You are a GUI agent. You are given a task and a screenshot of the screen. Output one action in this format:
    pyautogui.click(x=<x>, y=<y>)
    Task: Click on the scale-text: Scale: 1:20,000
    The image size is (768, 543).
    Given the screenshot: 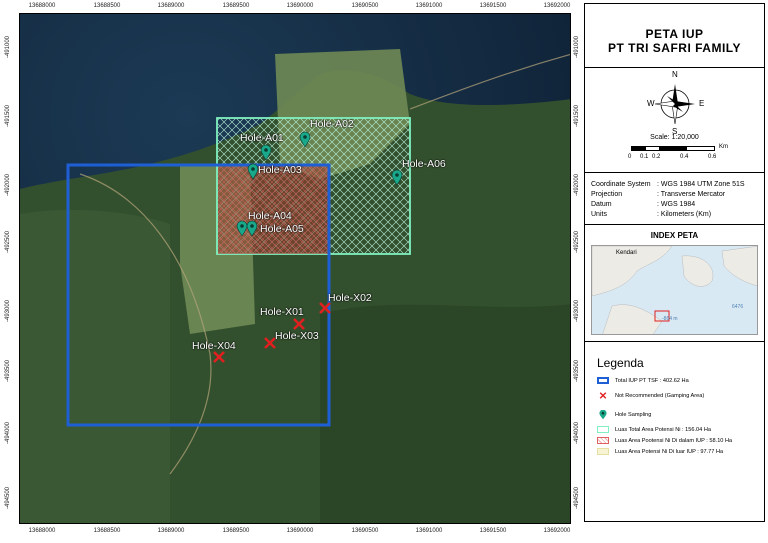 What is the action you would take?
    pyautogui.click(x=674, y=137)
    